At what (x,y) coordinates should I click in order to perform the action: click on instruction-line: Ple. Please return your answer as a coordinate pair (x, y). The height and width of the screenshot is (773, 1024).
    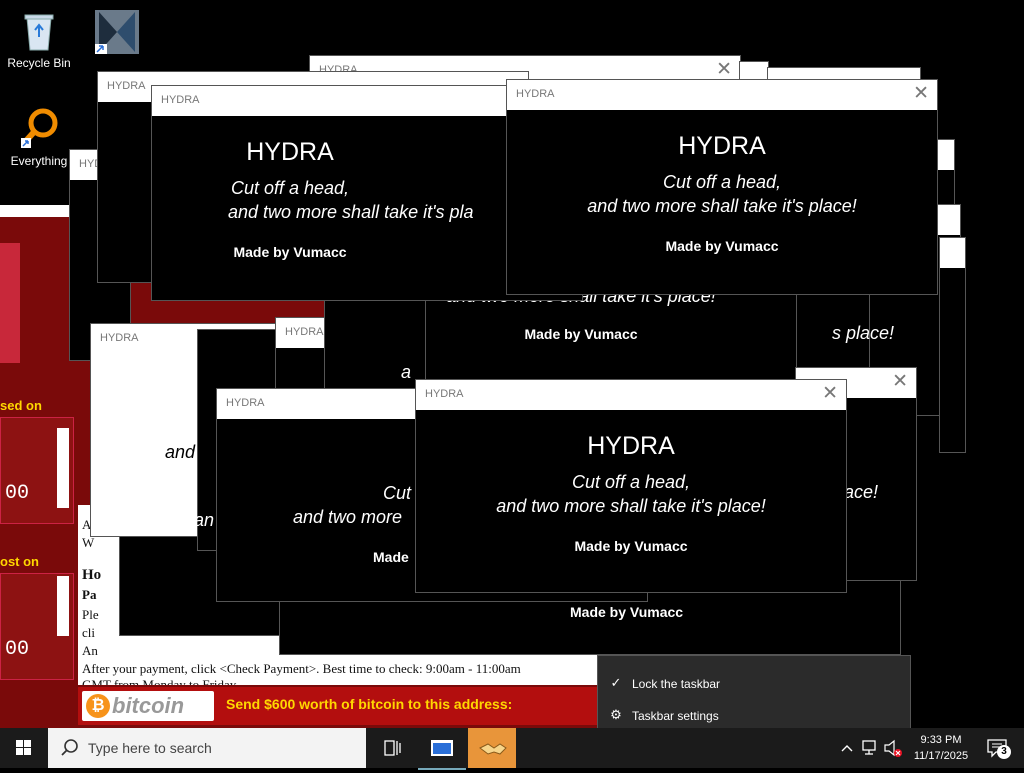
    Looking at the image, I should click on (90, 614).